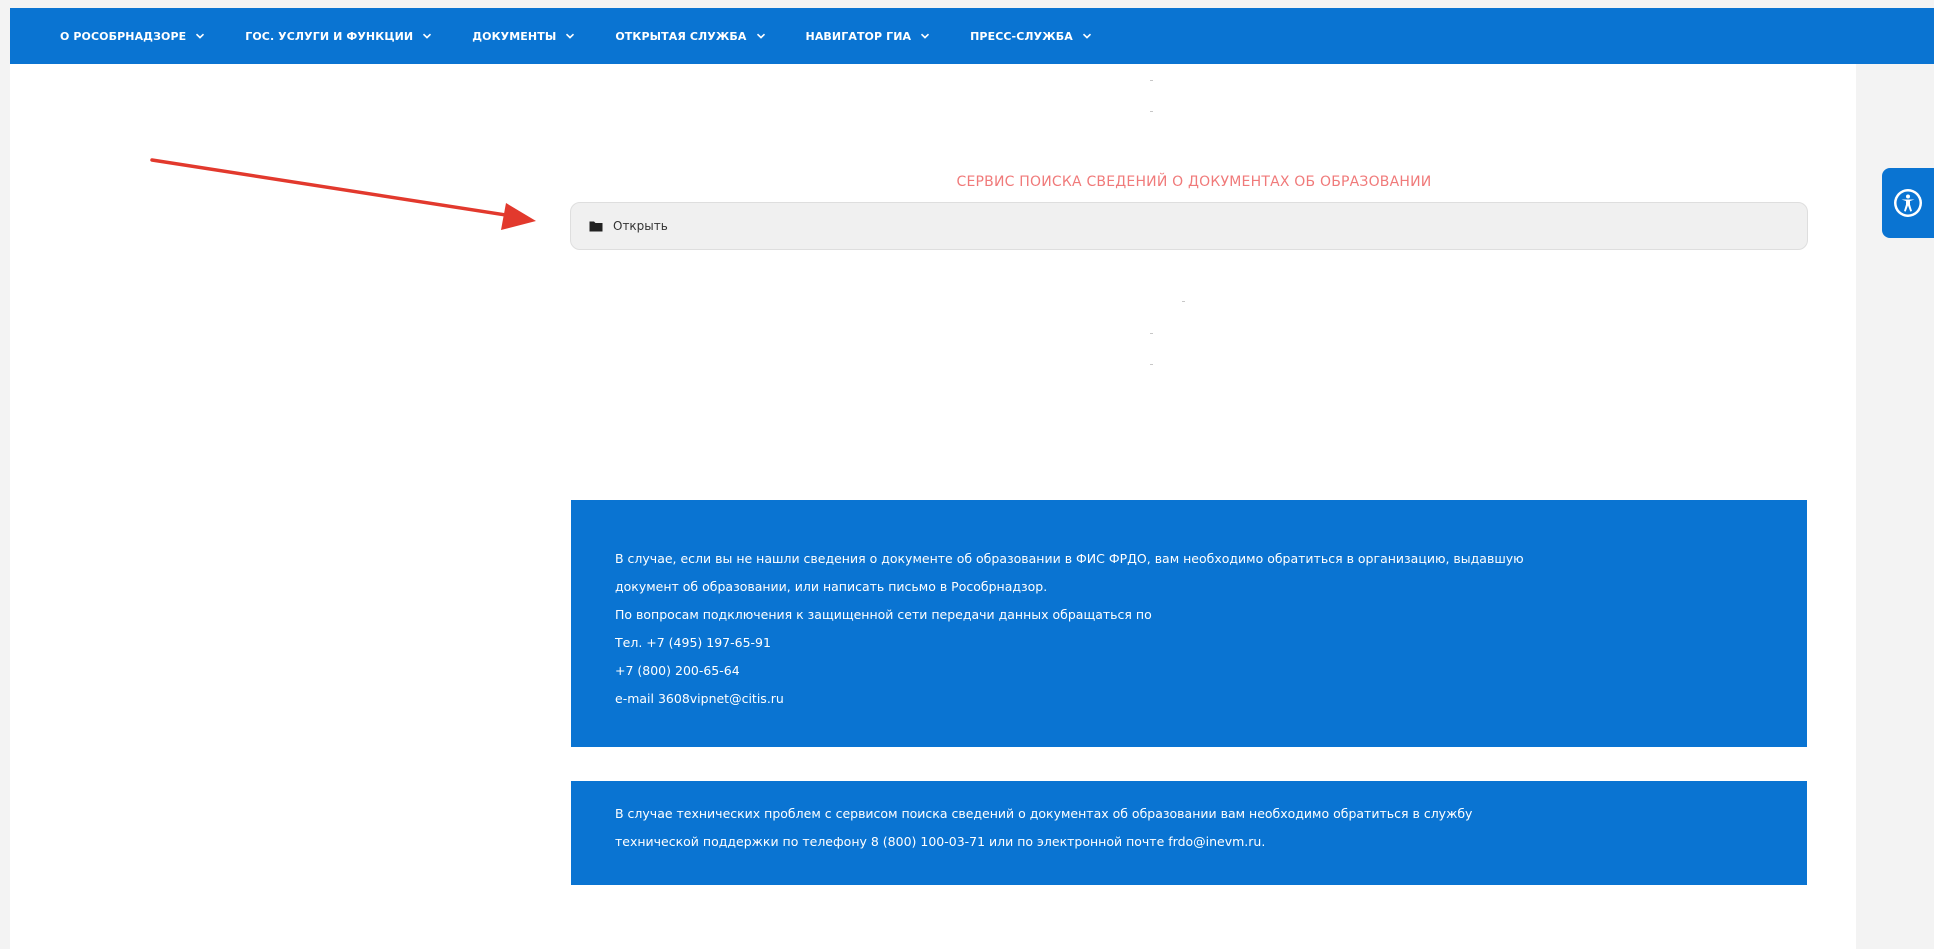 Image resolution: width=1934 pixels, height=949 pixels. I want to click on contact-email: e-mail 3608vipnet@citis.ru, so click(699, 698).